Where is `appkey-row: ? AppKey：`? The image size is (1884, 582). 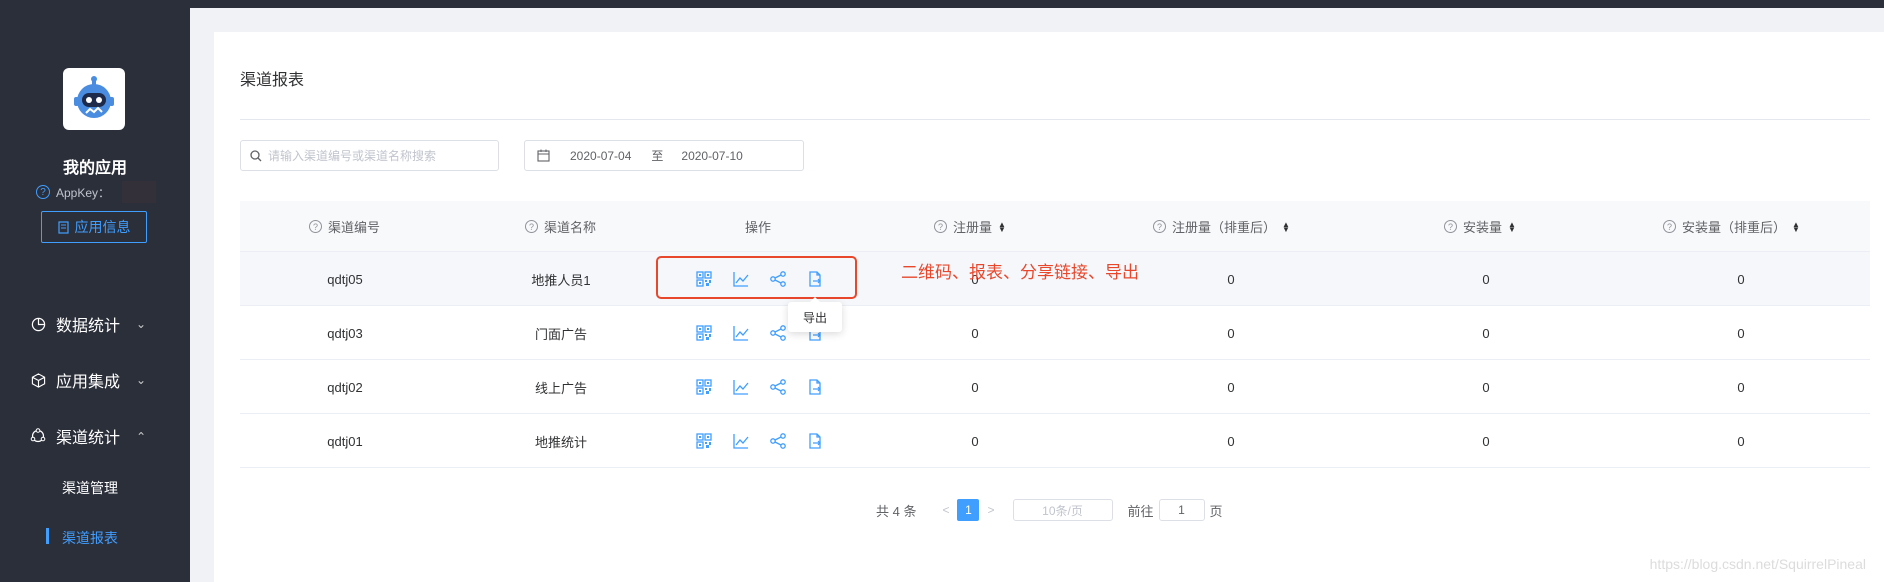
appkey-row: ? AppKey： is located at coordinates (96, 192).